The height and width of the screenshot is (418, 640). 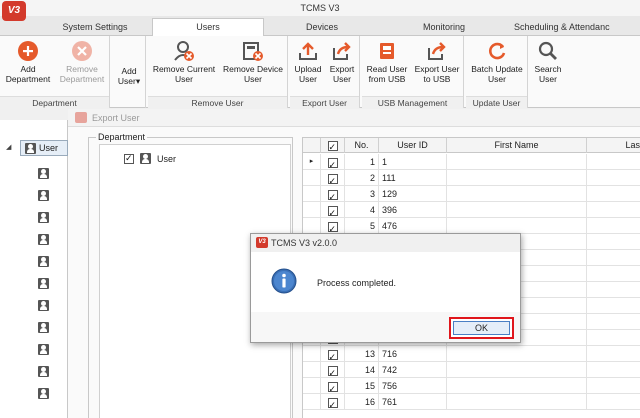 I want to click on cell-no: 1, so click(x=362, y=162).